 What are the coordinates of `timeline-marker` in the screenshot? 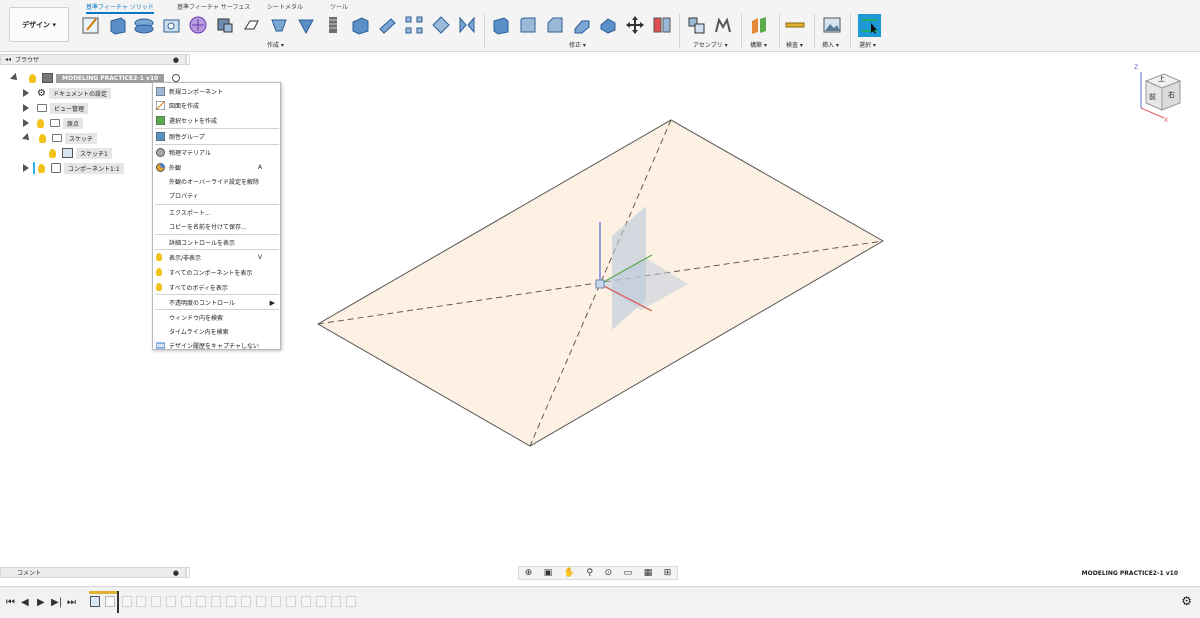 It's located at (118, 602).